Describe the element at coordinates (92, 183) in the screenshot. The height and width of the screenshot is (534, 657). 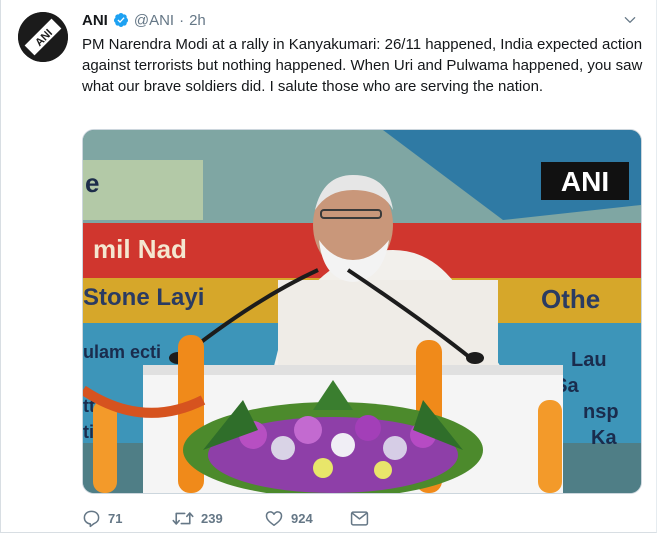
I see `banner-text-1: e` at that location.